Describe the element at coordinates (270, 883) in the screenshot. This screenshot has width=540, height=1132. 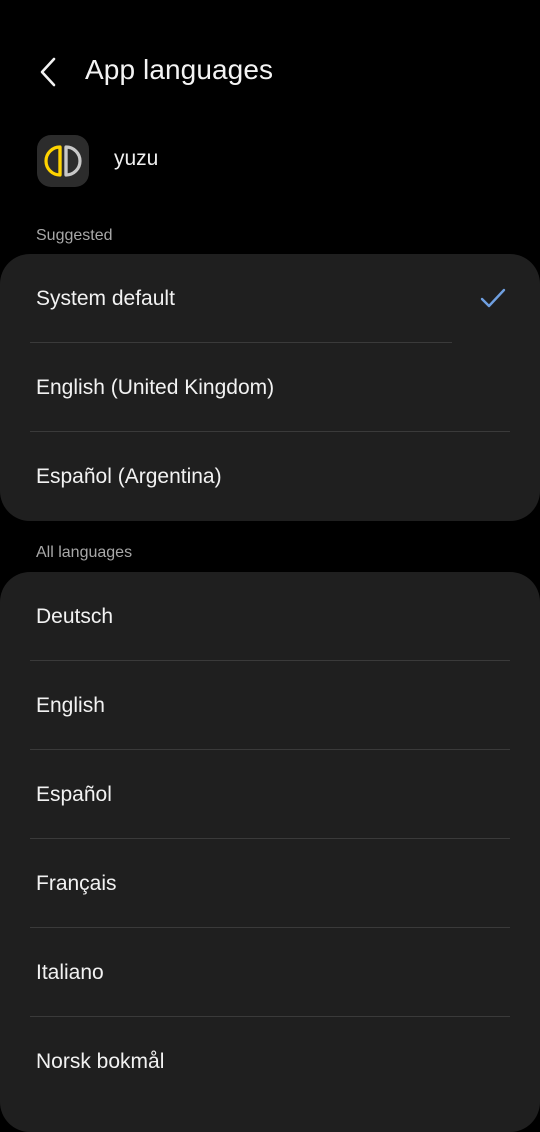
I see `language-option-francais: Français` at that location.